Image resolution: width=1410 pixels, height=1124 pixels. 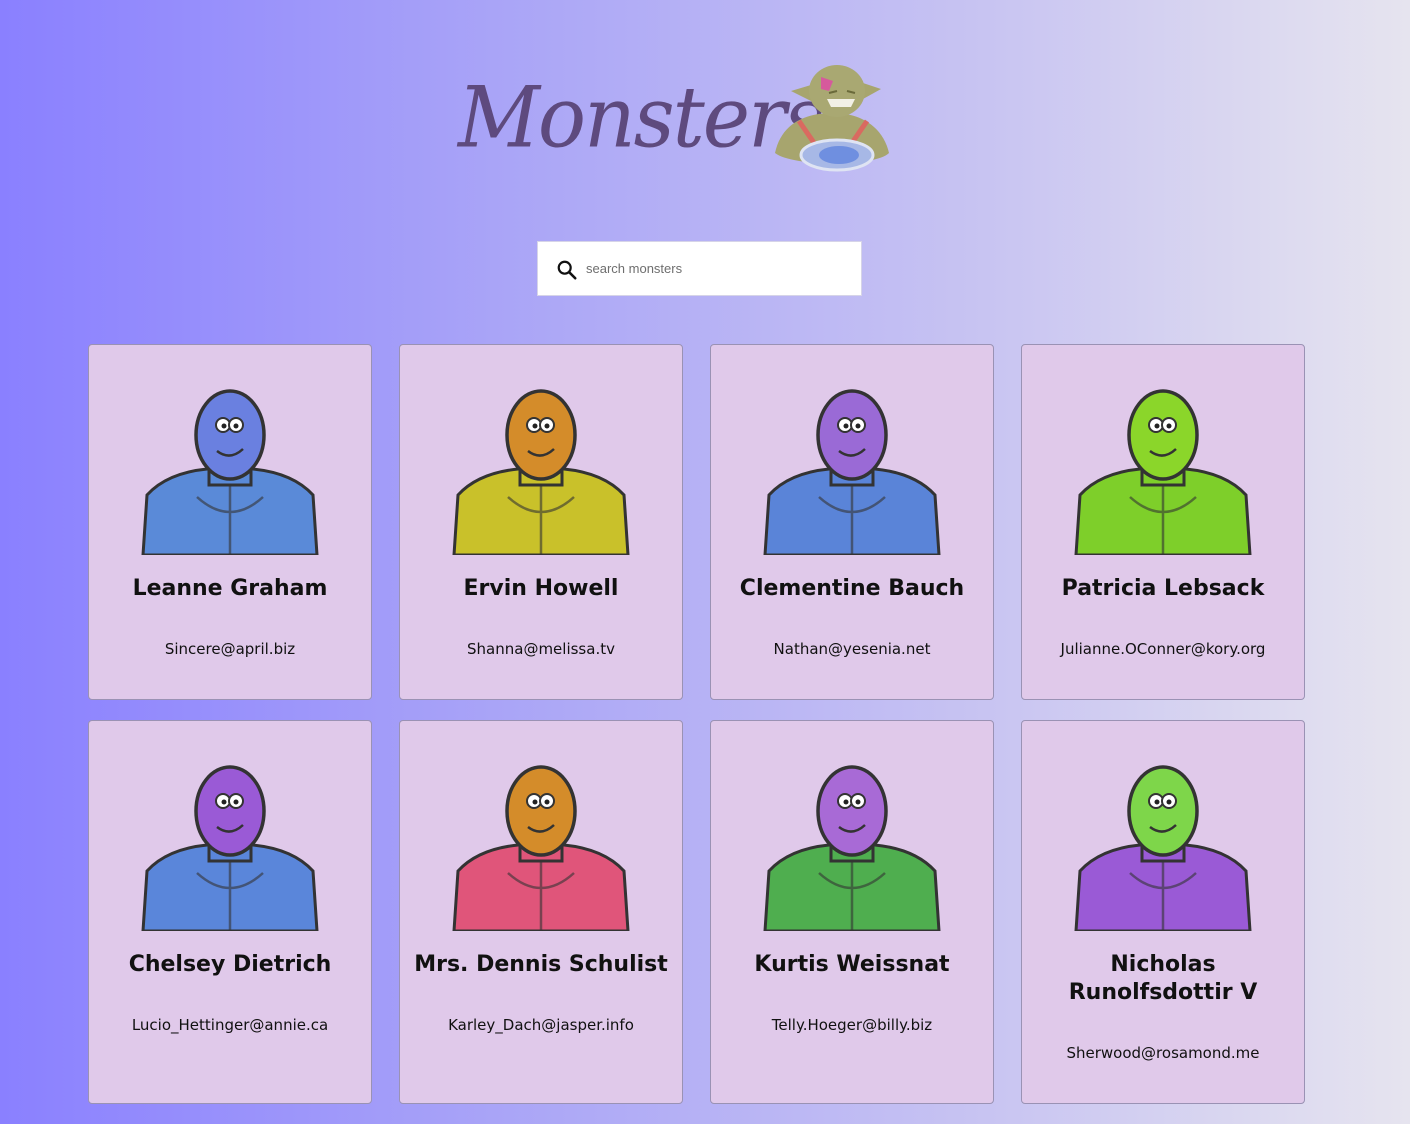 I want to click on monster-name: Chelsey Dietrich, so click(x=230, y=964).